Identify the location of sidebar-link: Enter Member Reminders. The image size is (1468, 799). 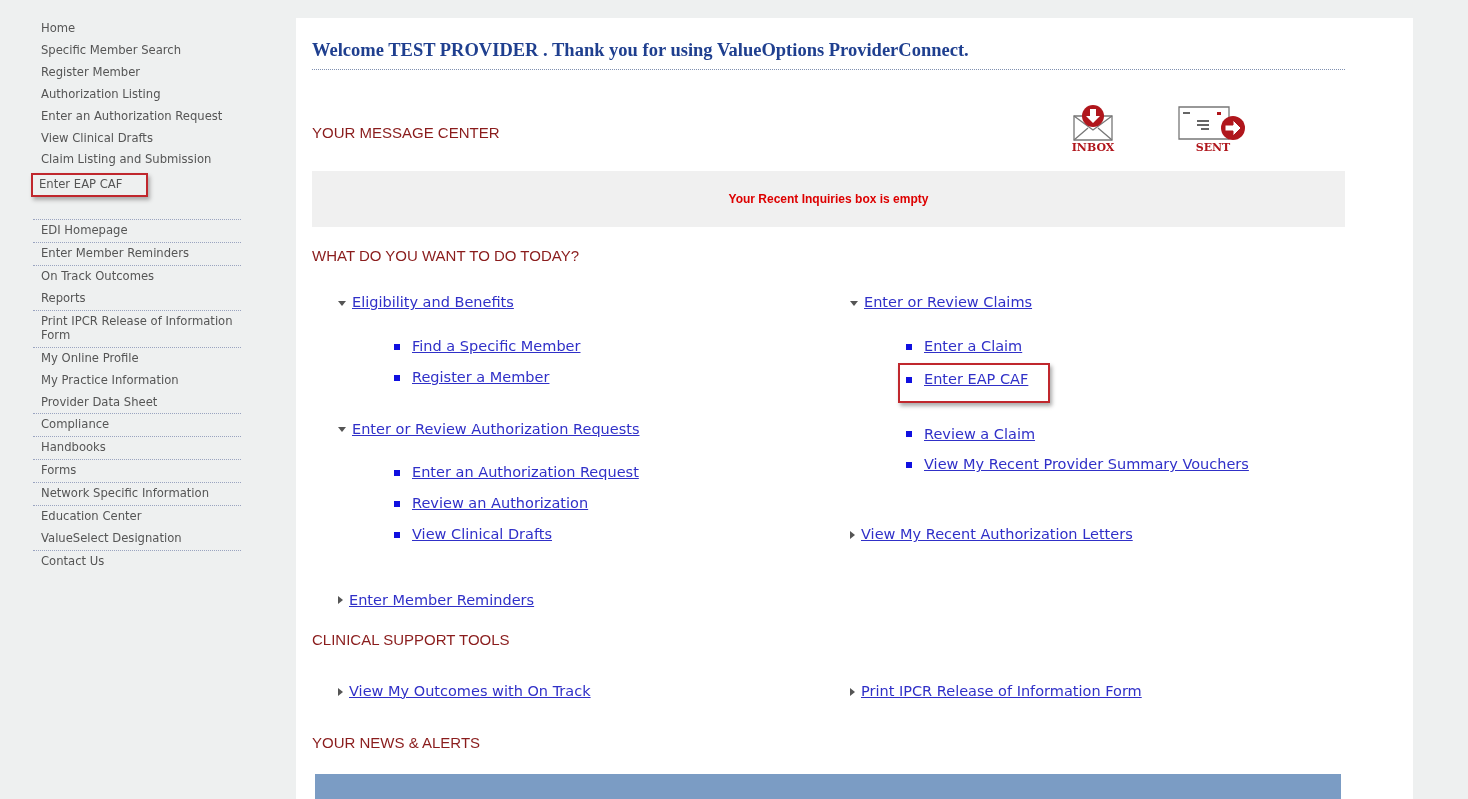
(137, 255).